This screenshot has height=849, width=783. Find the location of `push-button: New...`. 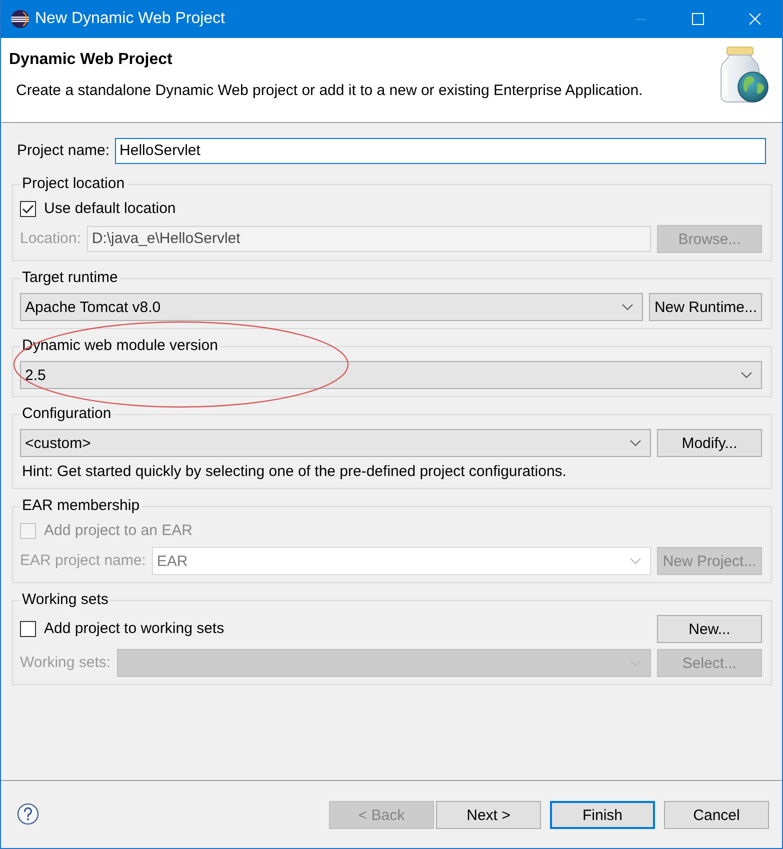

push-button: New... is located at coordinates (709, 629).